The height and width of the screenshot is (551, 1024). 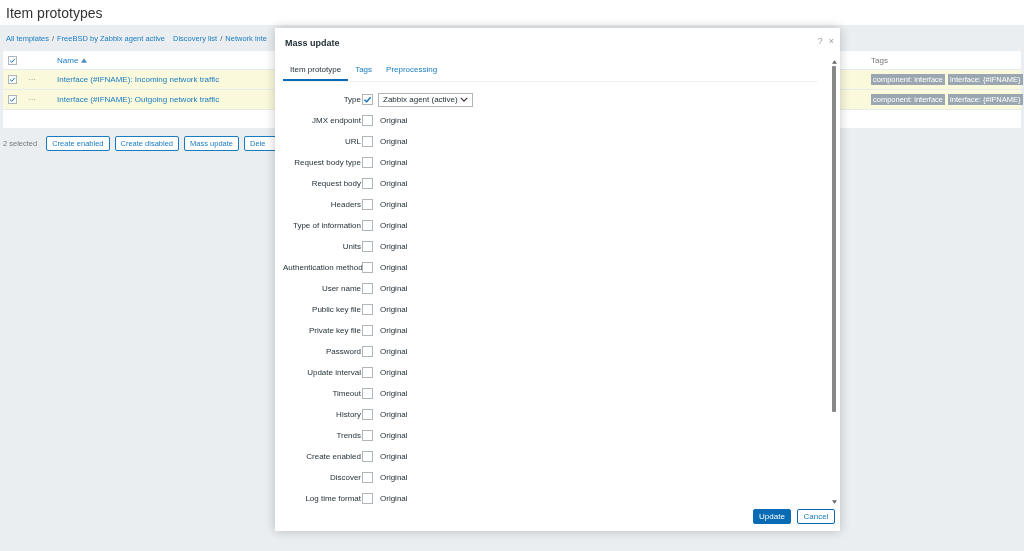 I want to click on field-label: Update interval, so click(x=334, y=372).